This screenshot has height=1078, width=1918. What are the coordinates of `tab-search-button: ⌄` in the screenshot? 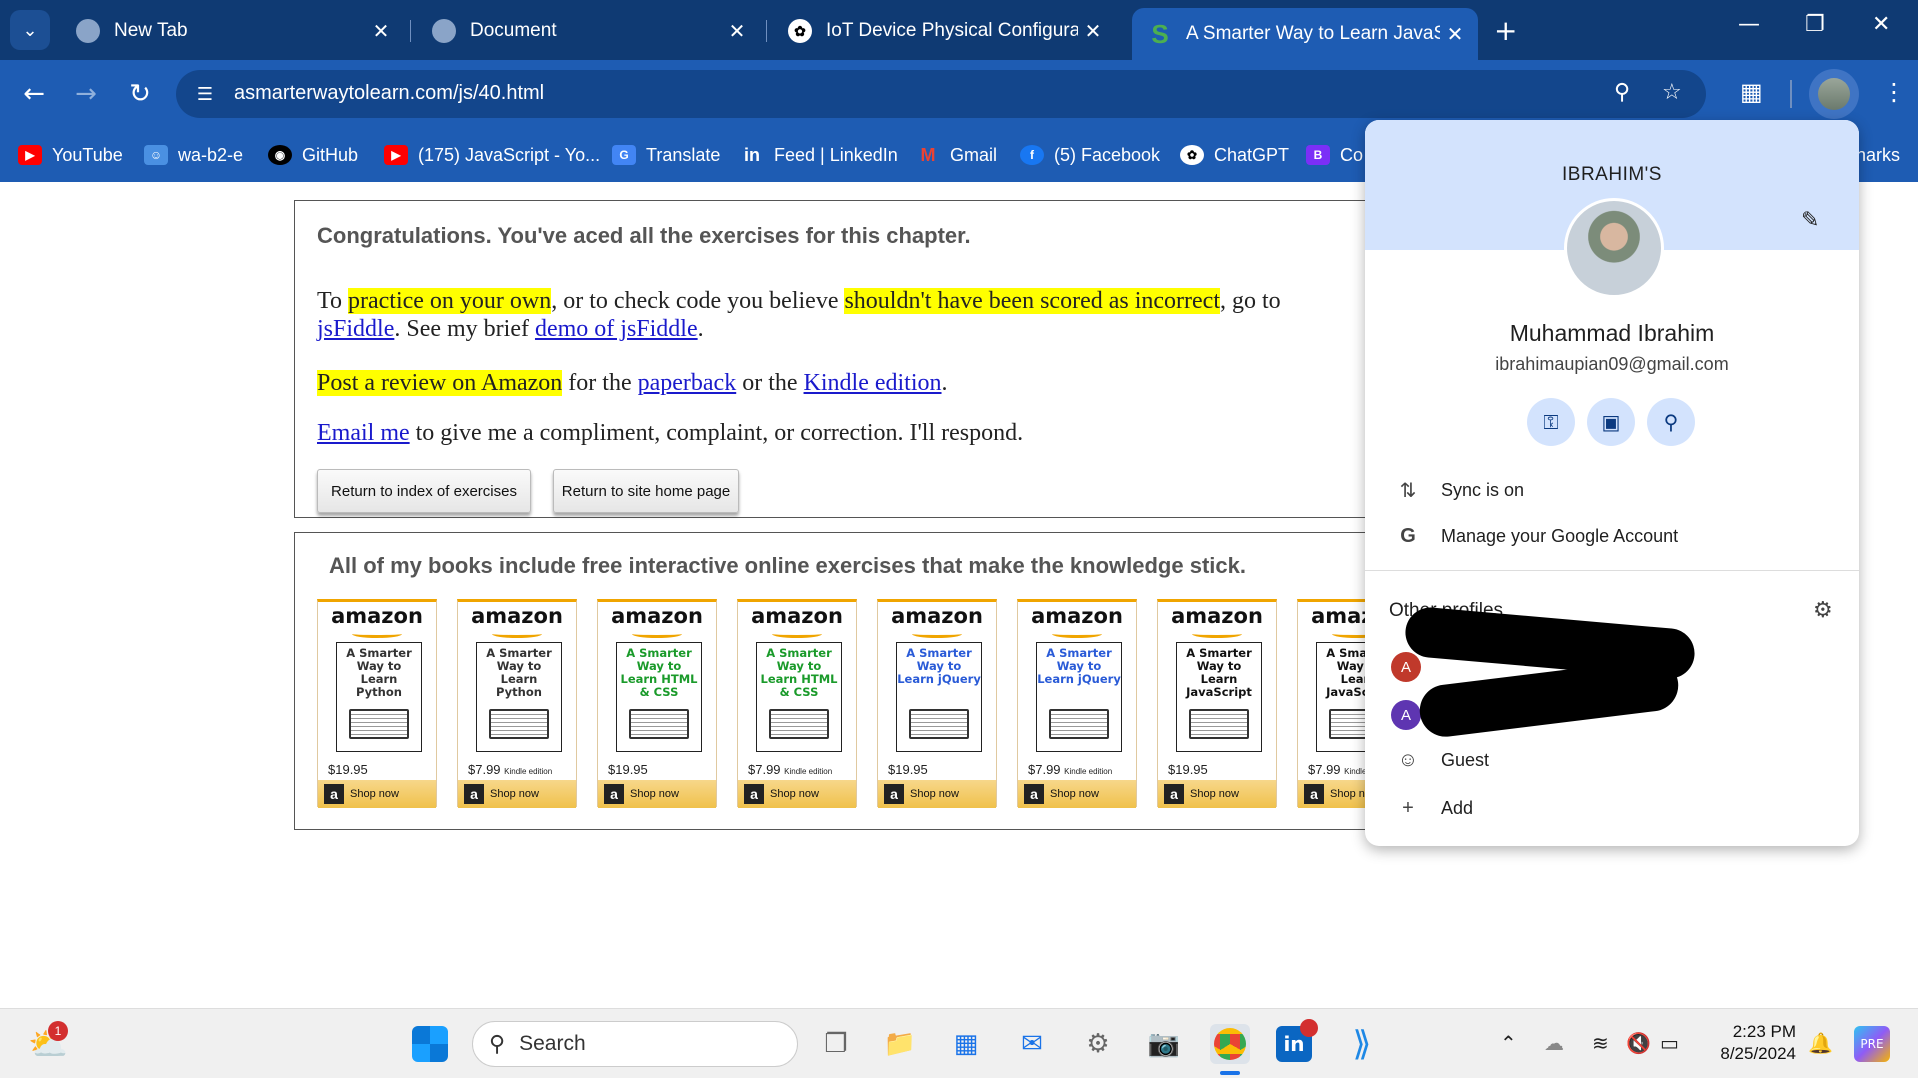 It's located at (30, 30).